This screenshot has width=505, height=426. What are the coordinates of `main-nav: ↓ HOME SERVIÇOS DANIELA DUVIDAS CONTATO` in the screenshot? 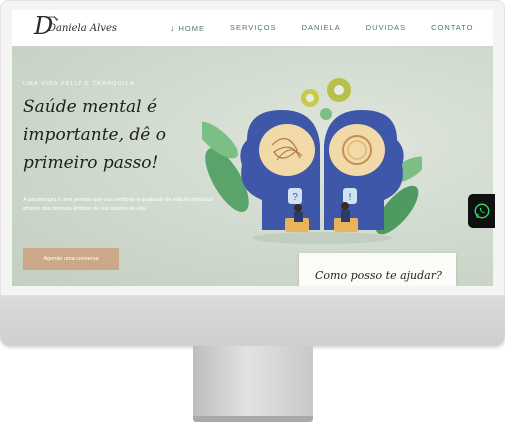 It's located at (331, 28).